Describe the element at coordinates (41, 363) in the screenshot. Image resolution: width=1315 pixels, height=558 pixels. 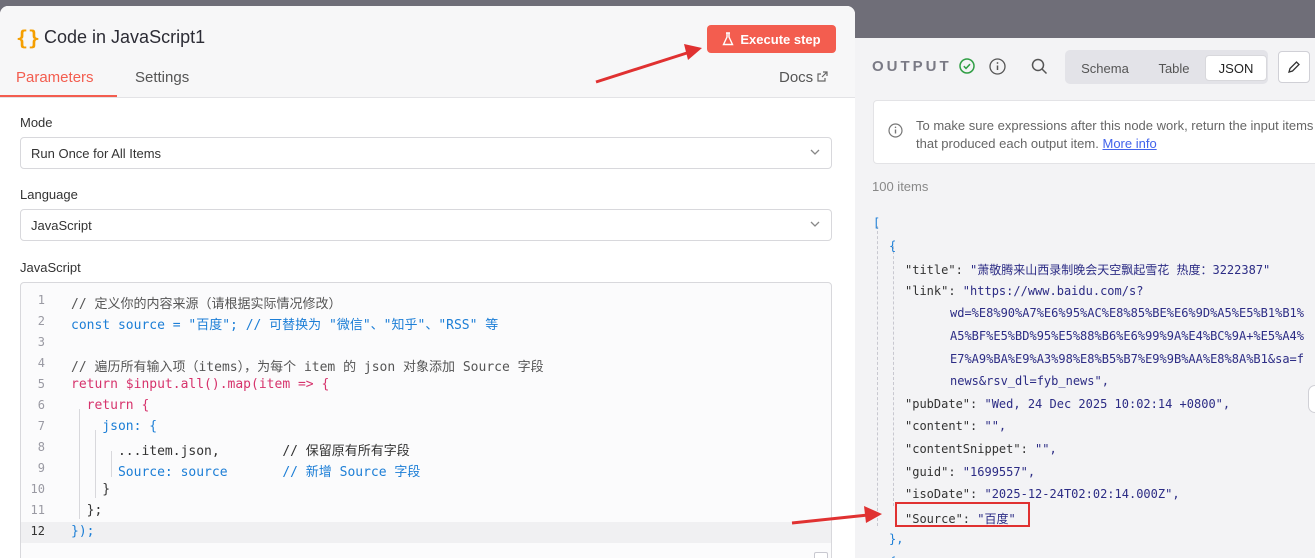
I see `line-number: 4` at that location.